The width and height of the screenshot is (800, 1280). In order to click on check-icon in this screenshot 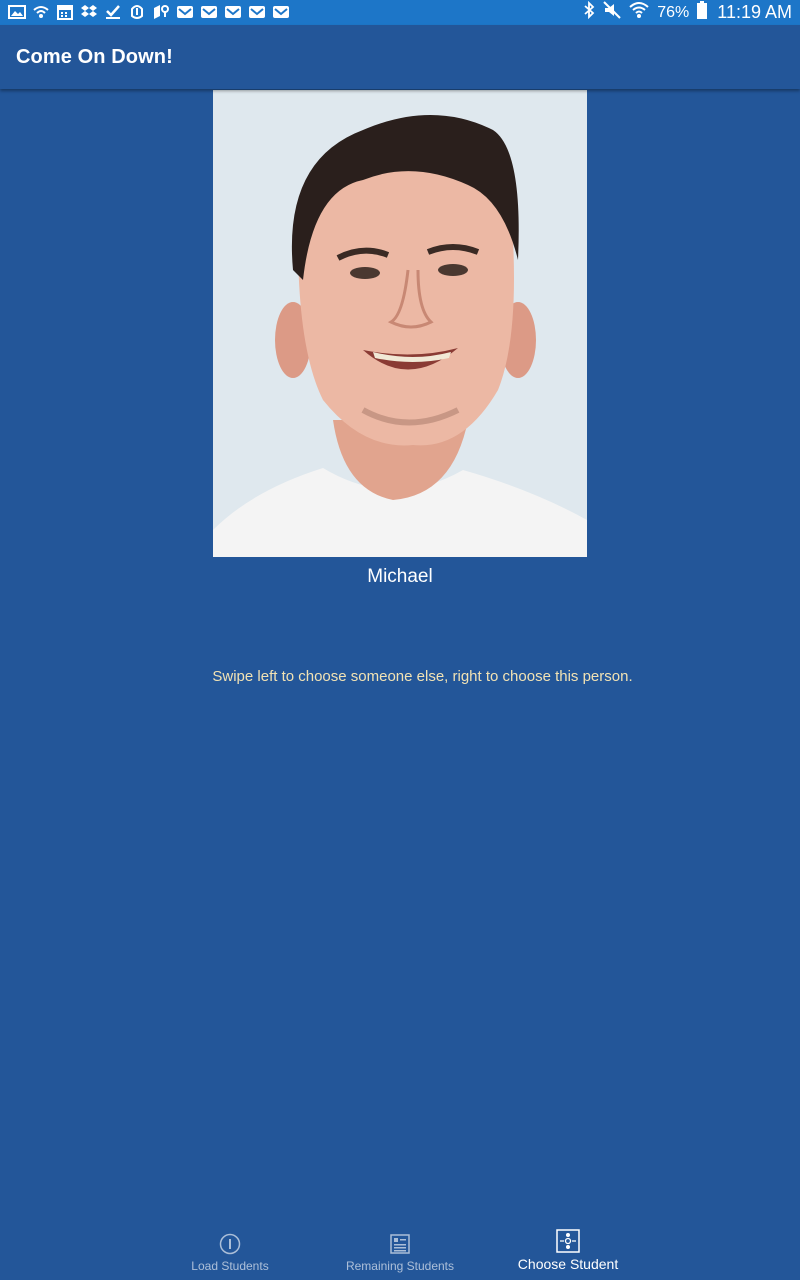, I will do `click(113, 12)`.